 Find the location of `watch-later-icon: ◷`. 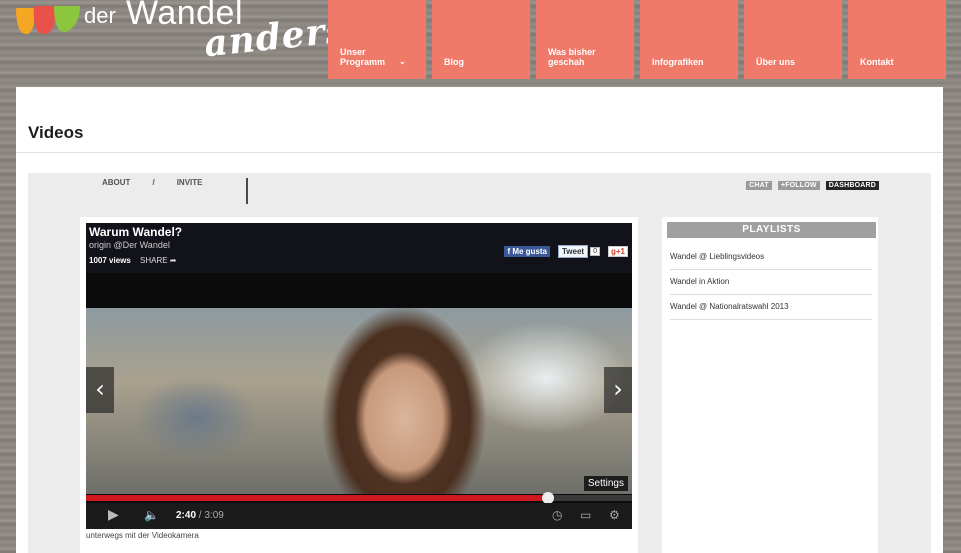

watch-later-icon: ◷ is located at coordinates (557, 515).